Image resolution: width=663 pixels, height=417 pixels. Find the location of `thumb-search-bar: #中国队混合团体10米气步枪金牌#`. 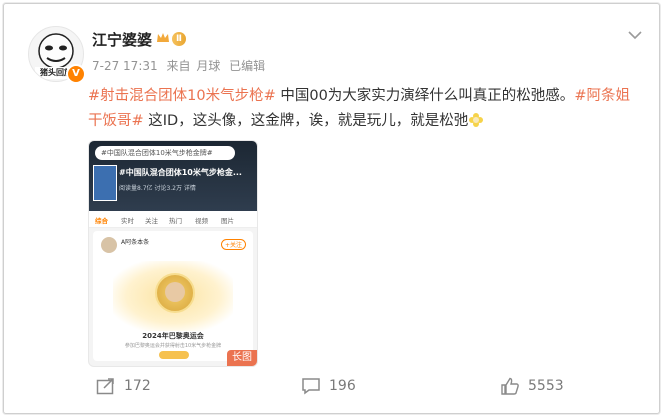

thumb-search-bar: #中国队混合团体10米气步枪金牌# is located at coordinates (165, 153).